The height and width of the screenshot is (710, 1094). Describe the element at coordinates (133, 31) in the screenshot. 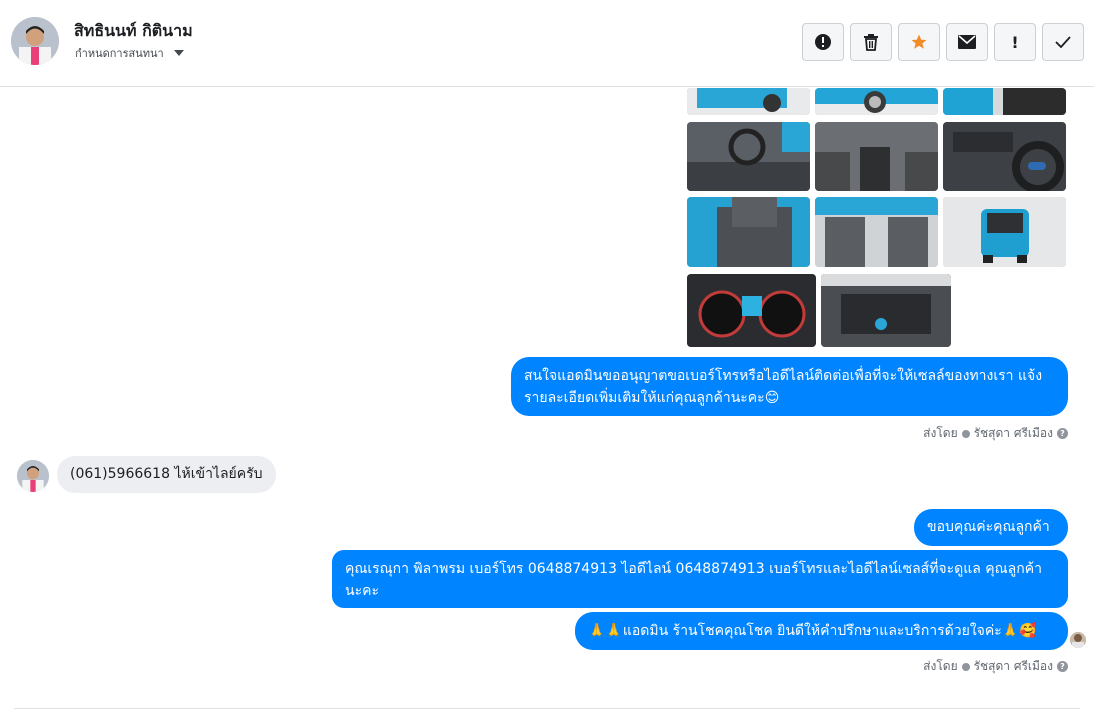

I see `contact-name: สิทธินนท์ กิตินาม` at that location.